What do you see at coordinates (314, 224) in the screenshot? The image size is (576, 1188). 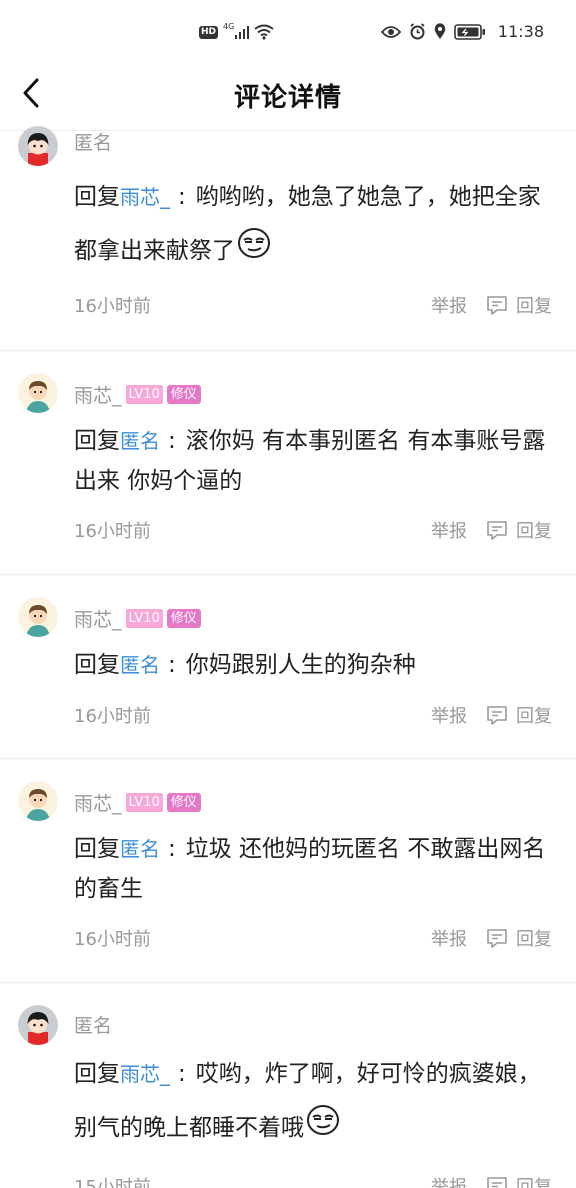 I see `comment-body: 回复雨芯_: 哟哟哟，她急了她急了，她把全家都拿出来献祭了` at bounding box center [314, 224].